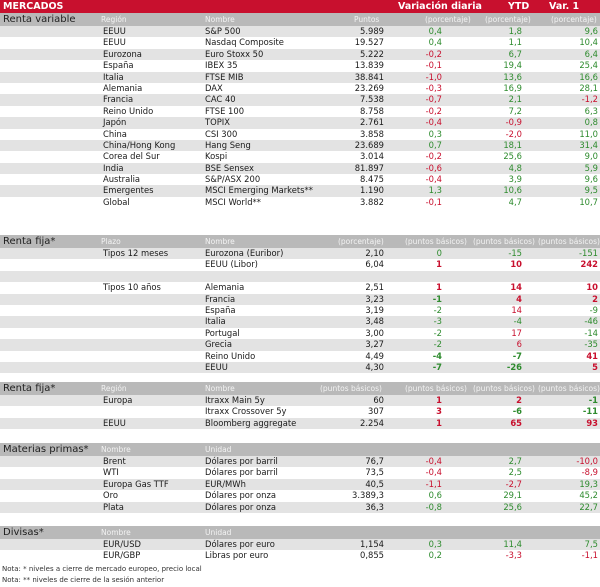  Describe the element at coordinates (591, 344) in the screenshot. I see `row-year-change: -35` at that location.